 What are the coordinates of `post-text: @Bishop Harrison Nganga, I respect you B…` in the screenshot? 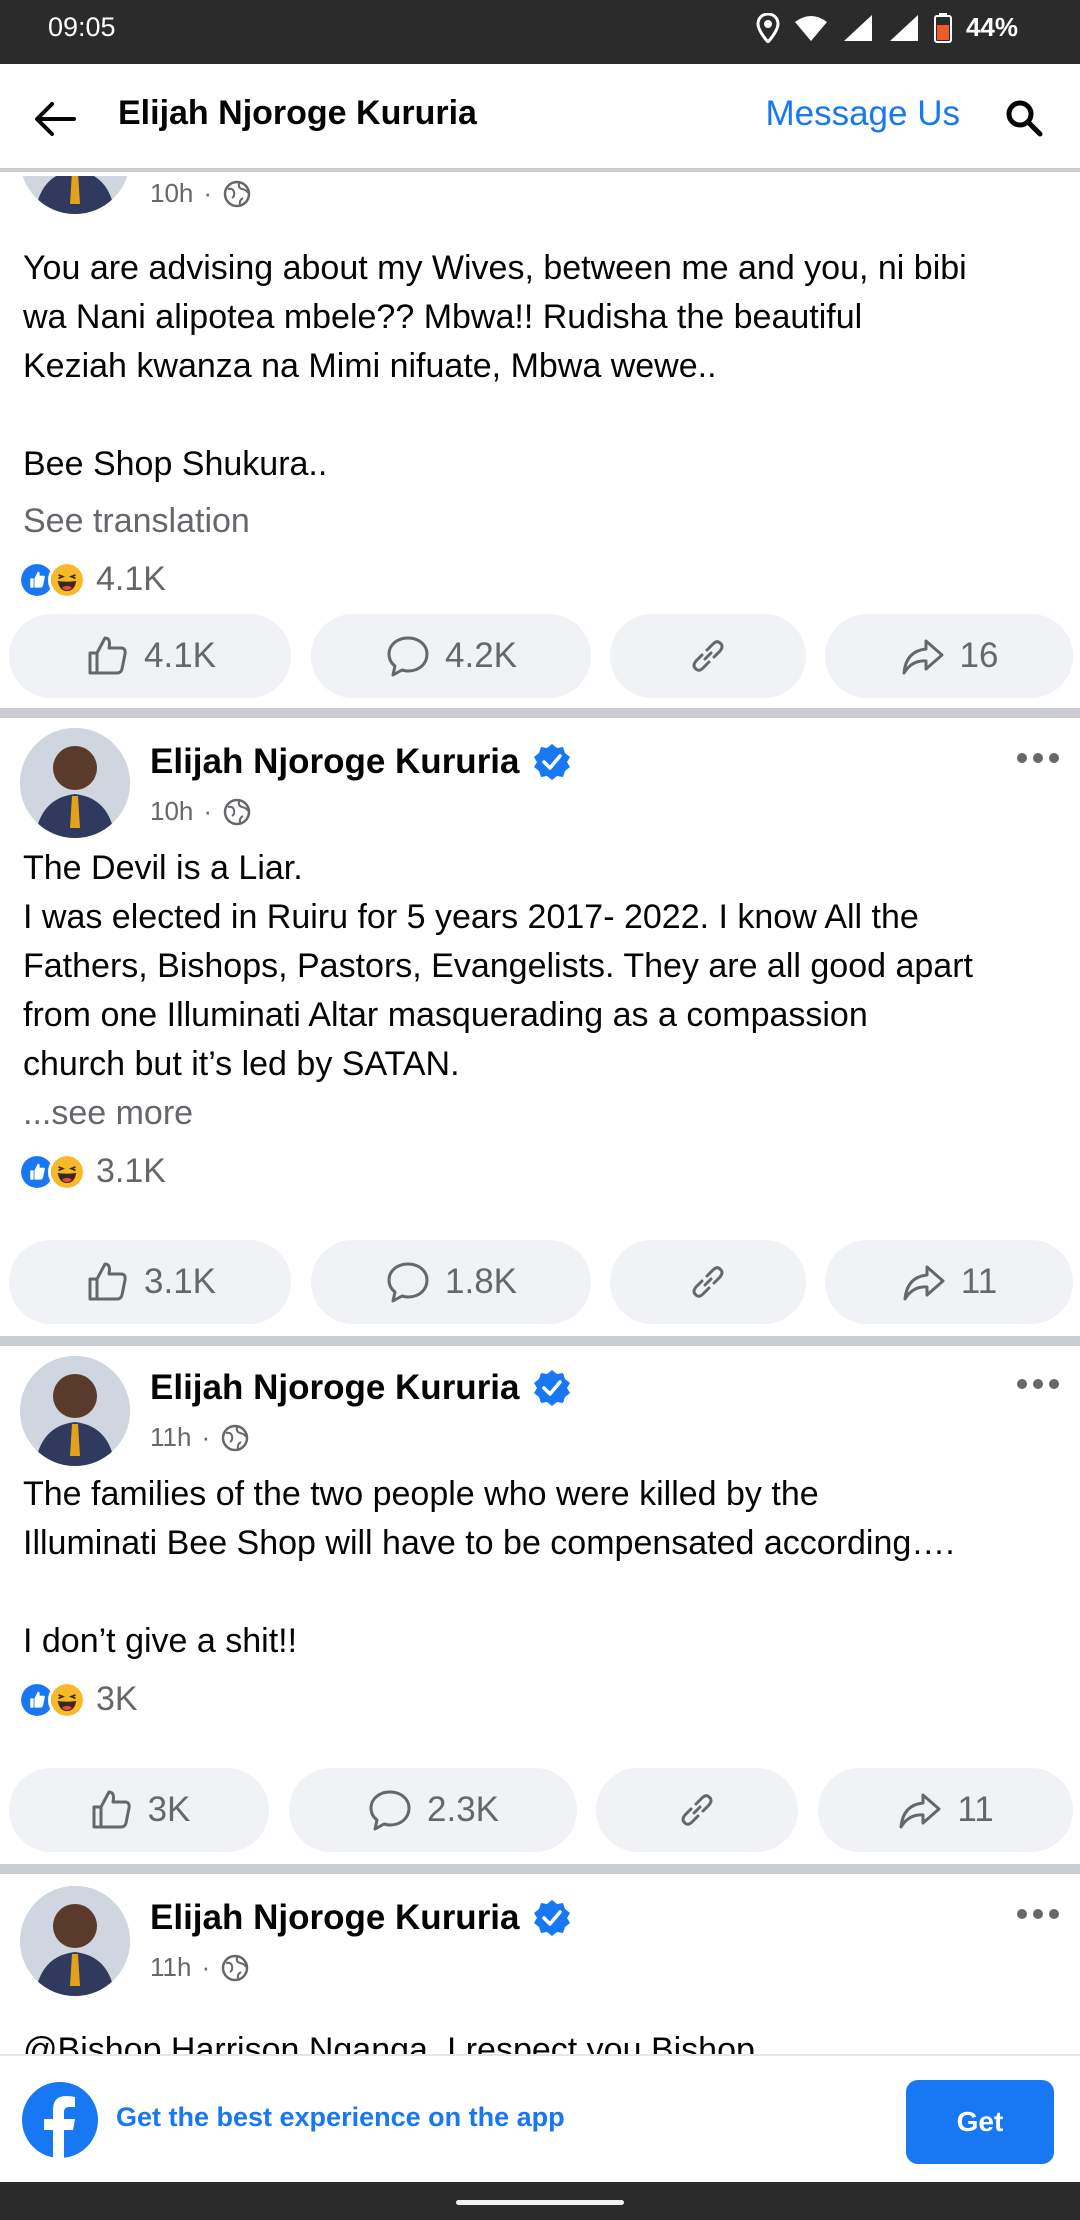 It's located at (541, 2040).